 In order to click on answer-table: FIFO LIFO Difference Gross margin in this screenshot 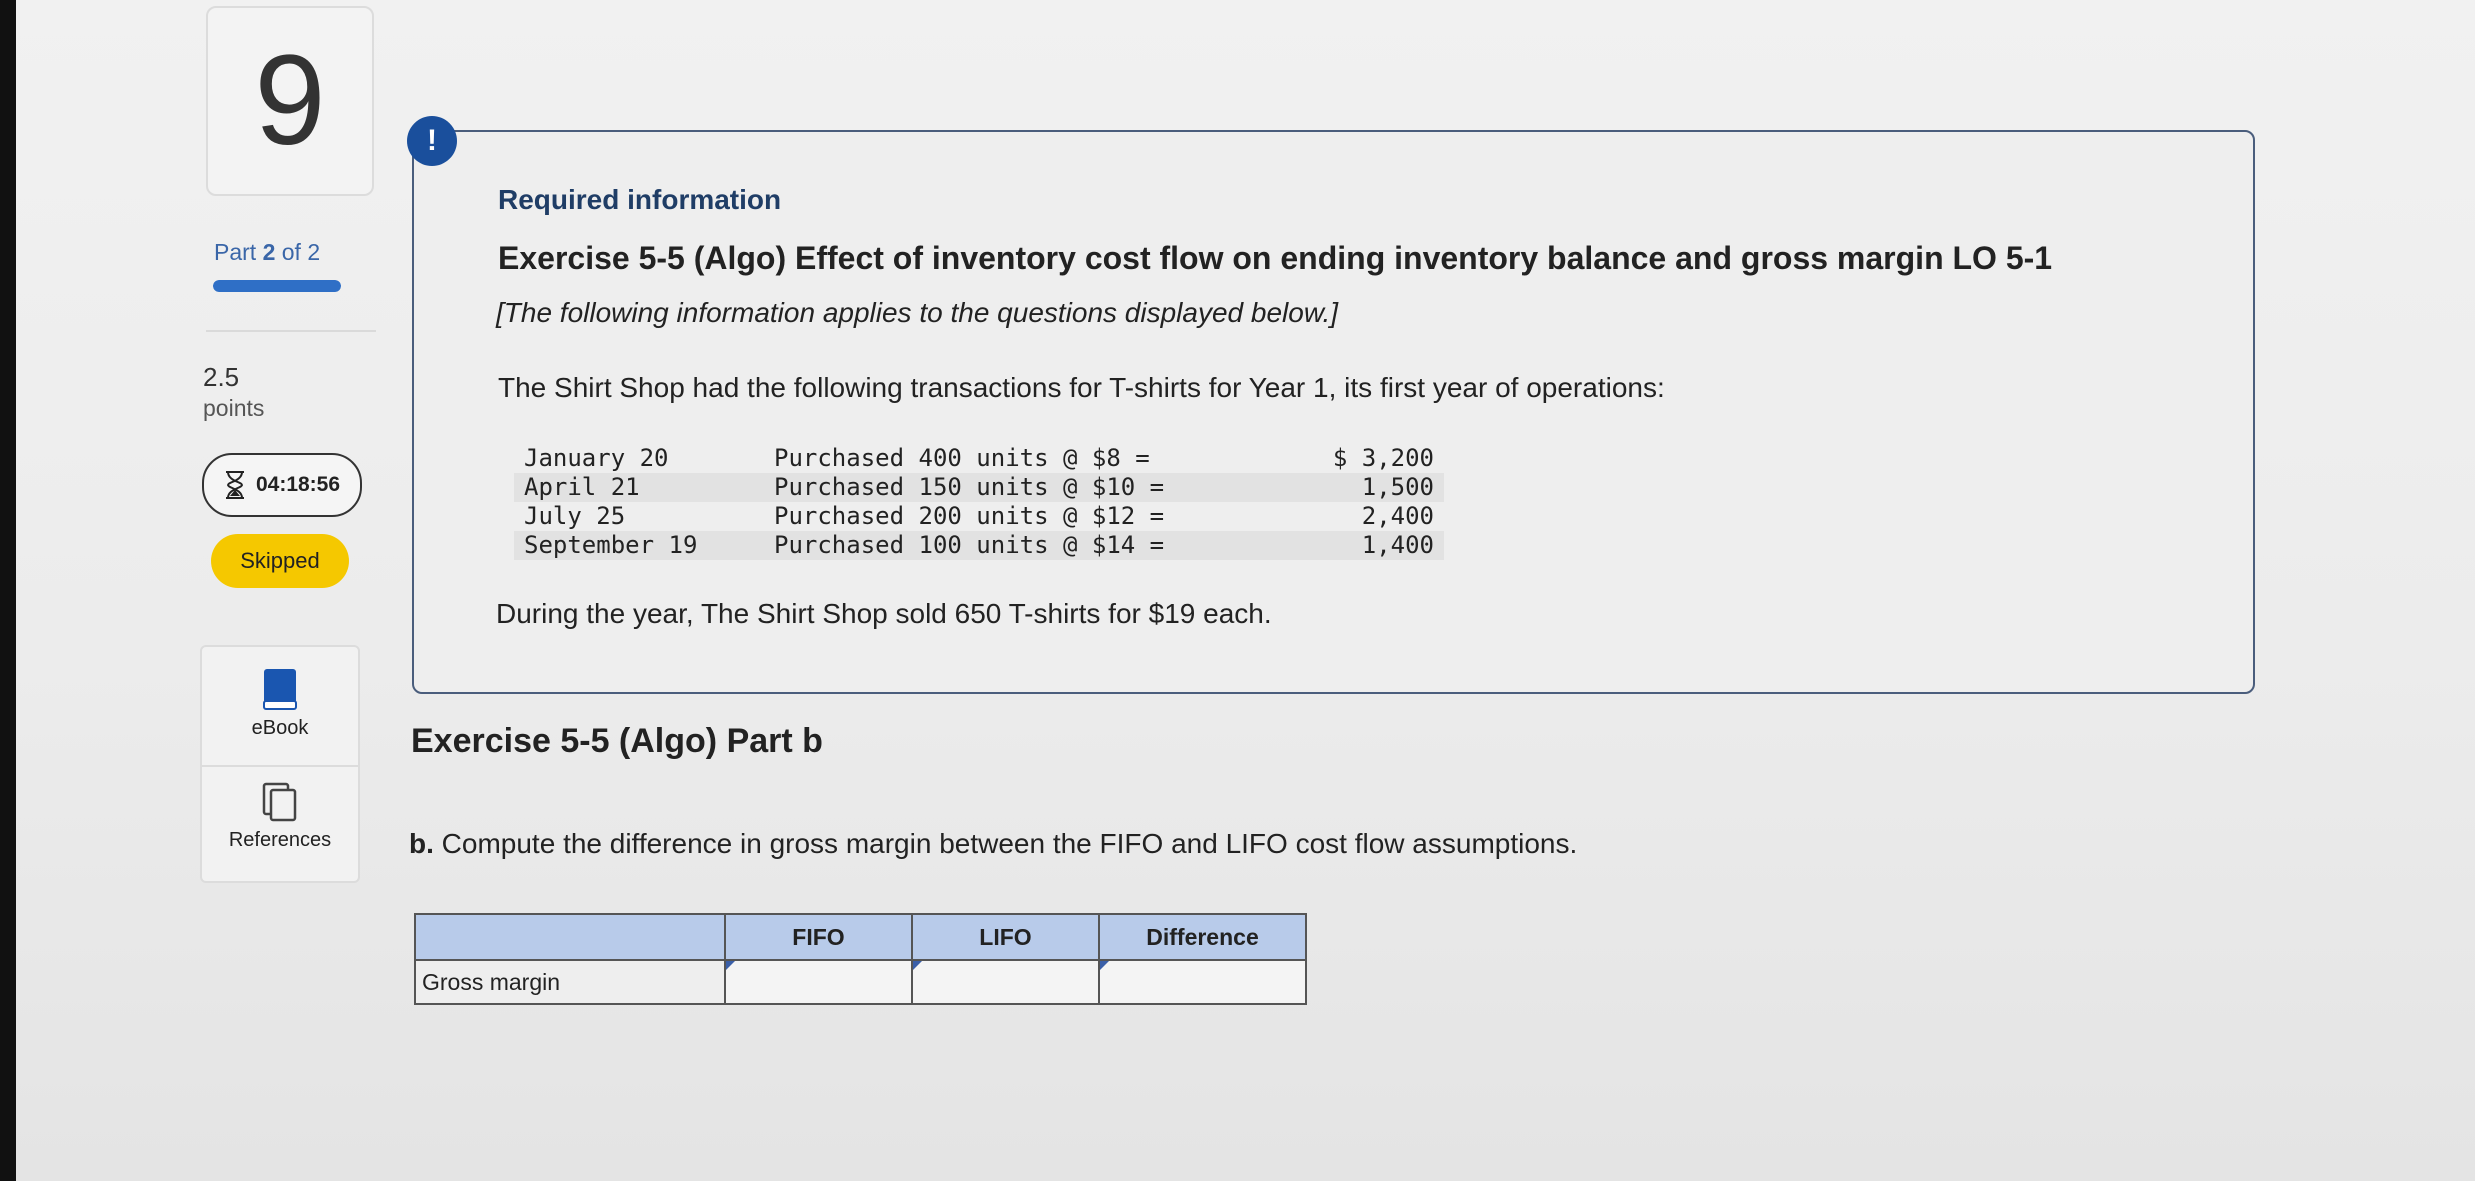, I will do `click(860, 959)`.